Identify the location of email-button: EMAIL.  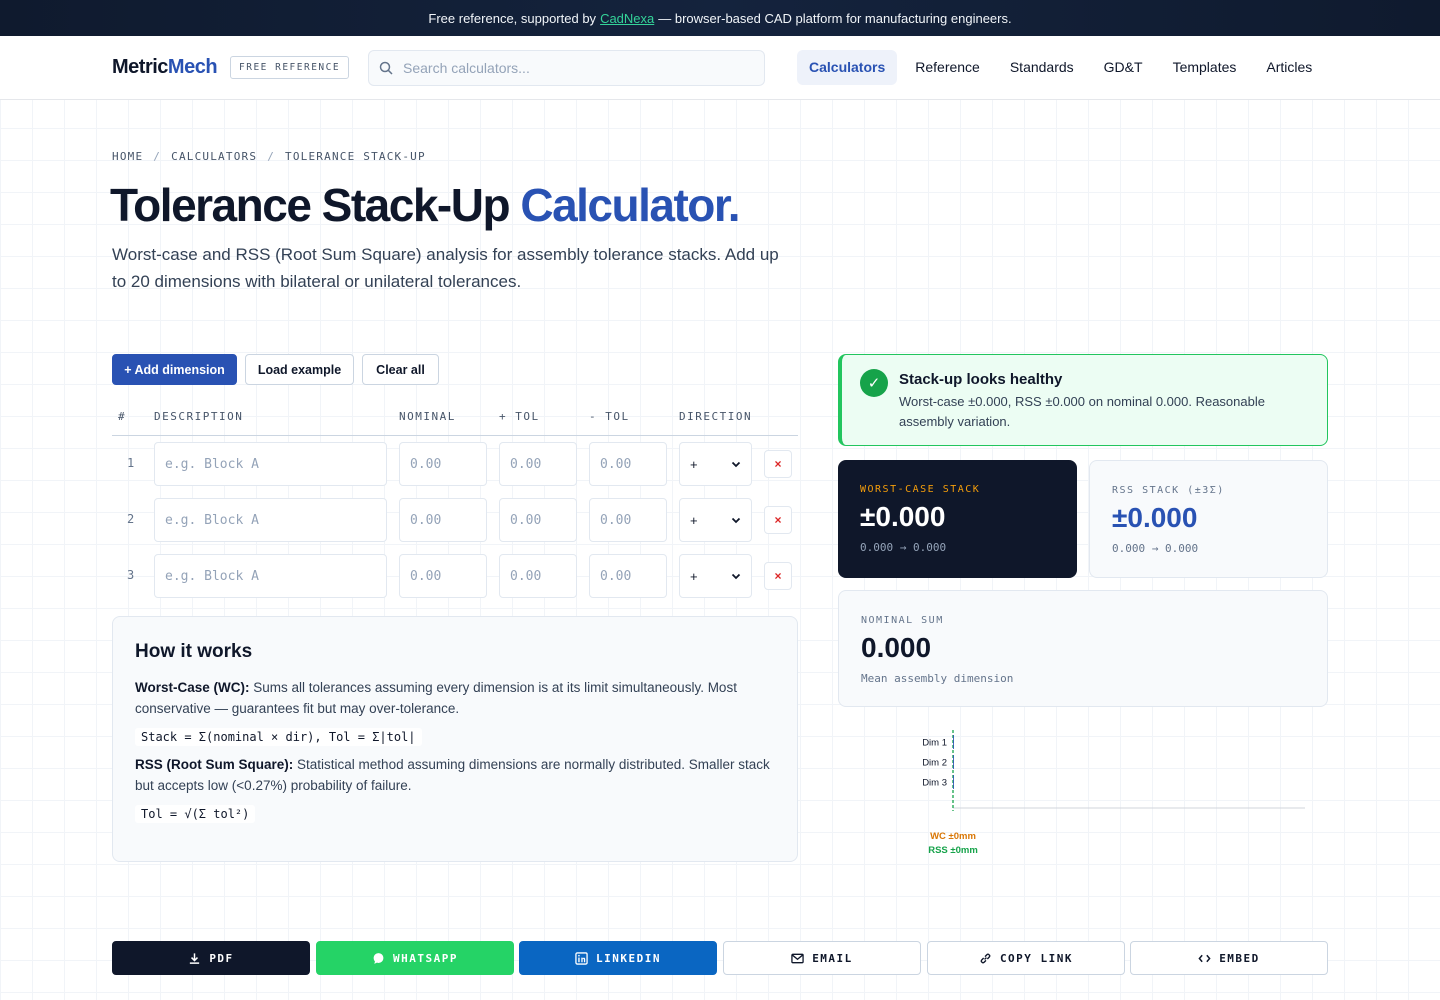
(822, 958).